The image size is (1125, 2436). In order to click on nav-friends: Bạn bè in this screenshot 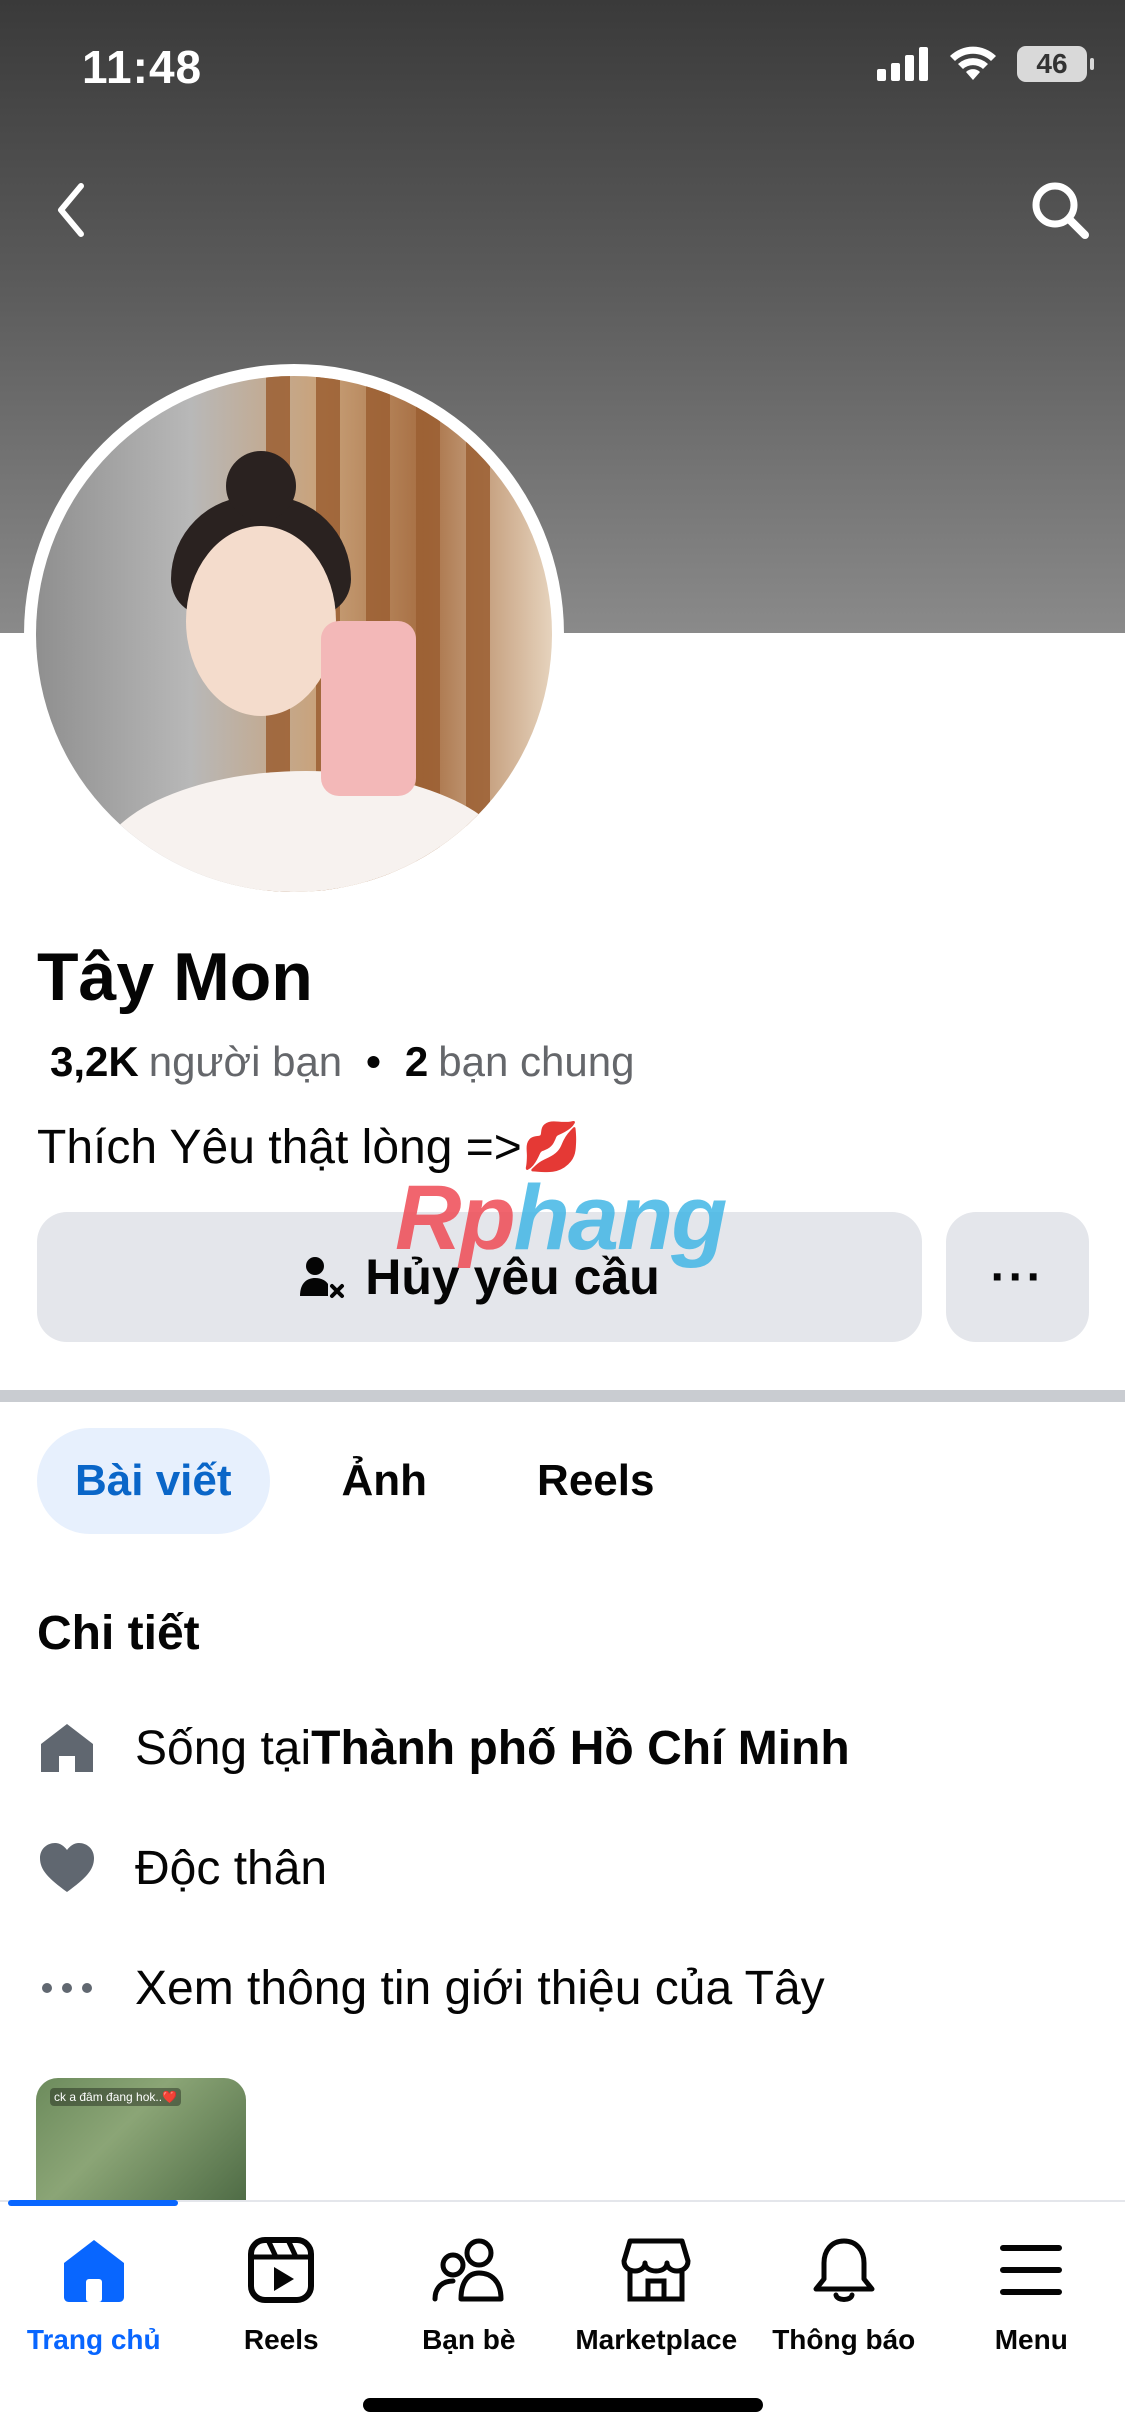, I will do `click(469, 2293)`.